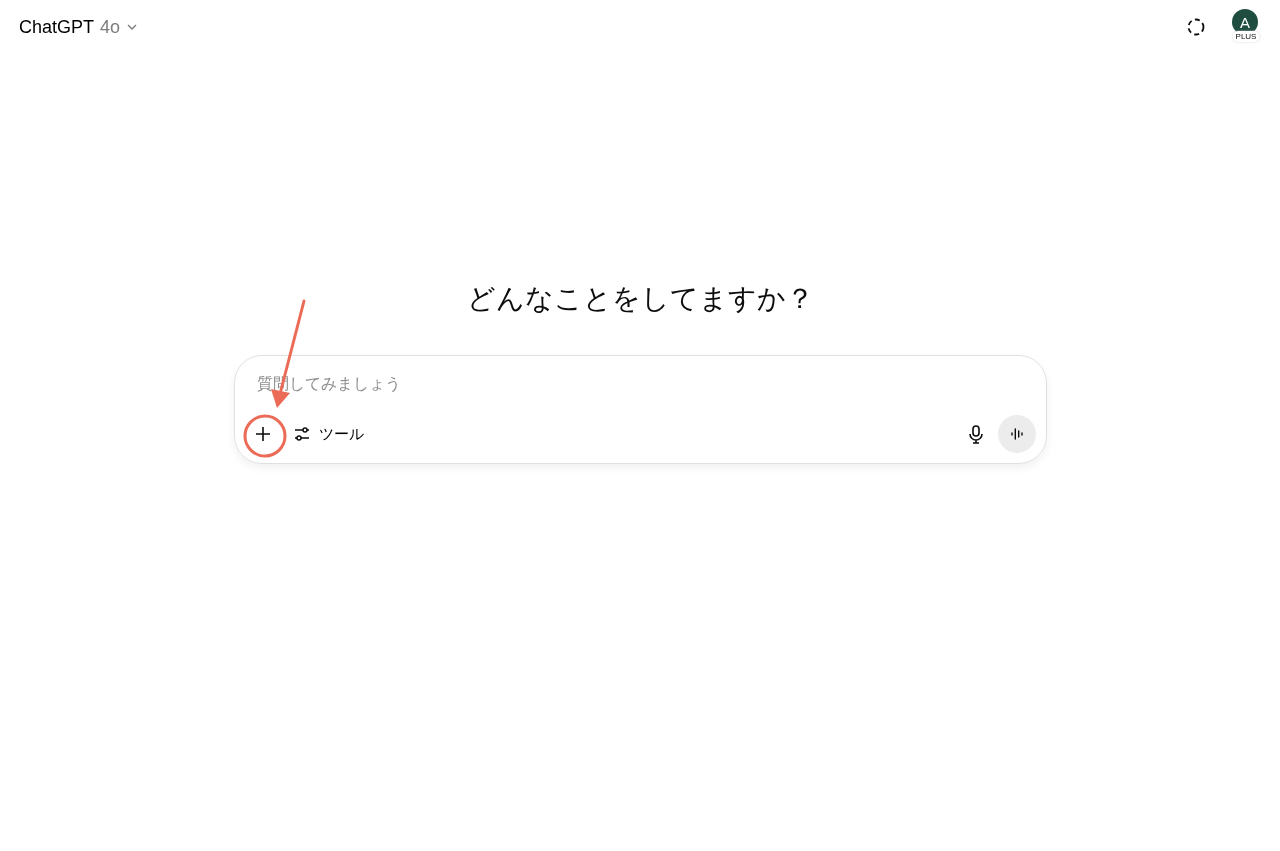 The width and height of the screenshot is (1280, 851). Describe the element at coordinates (328, 434) in the screenshot. I see `tools-button: ツール` at that location.